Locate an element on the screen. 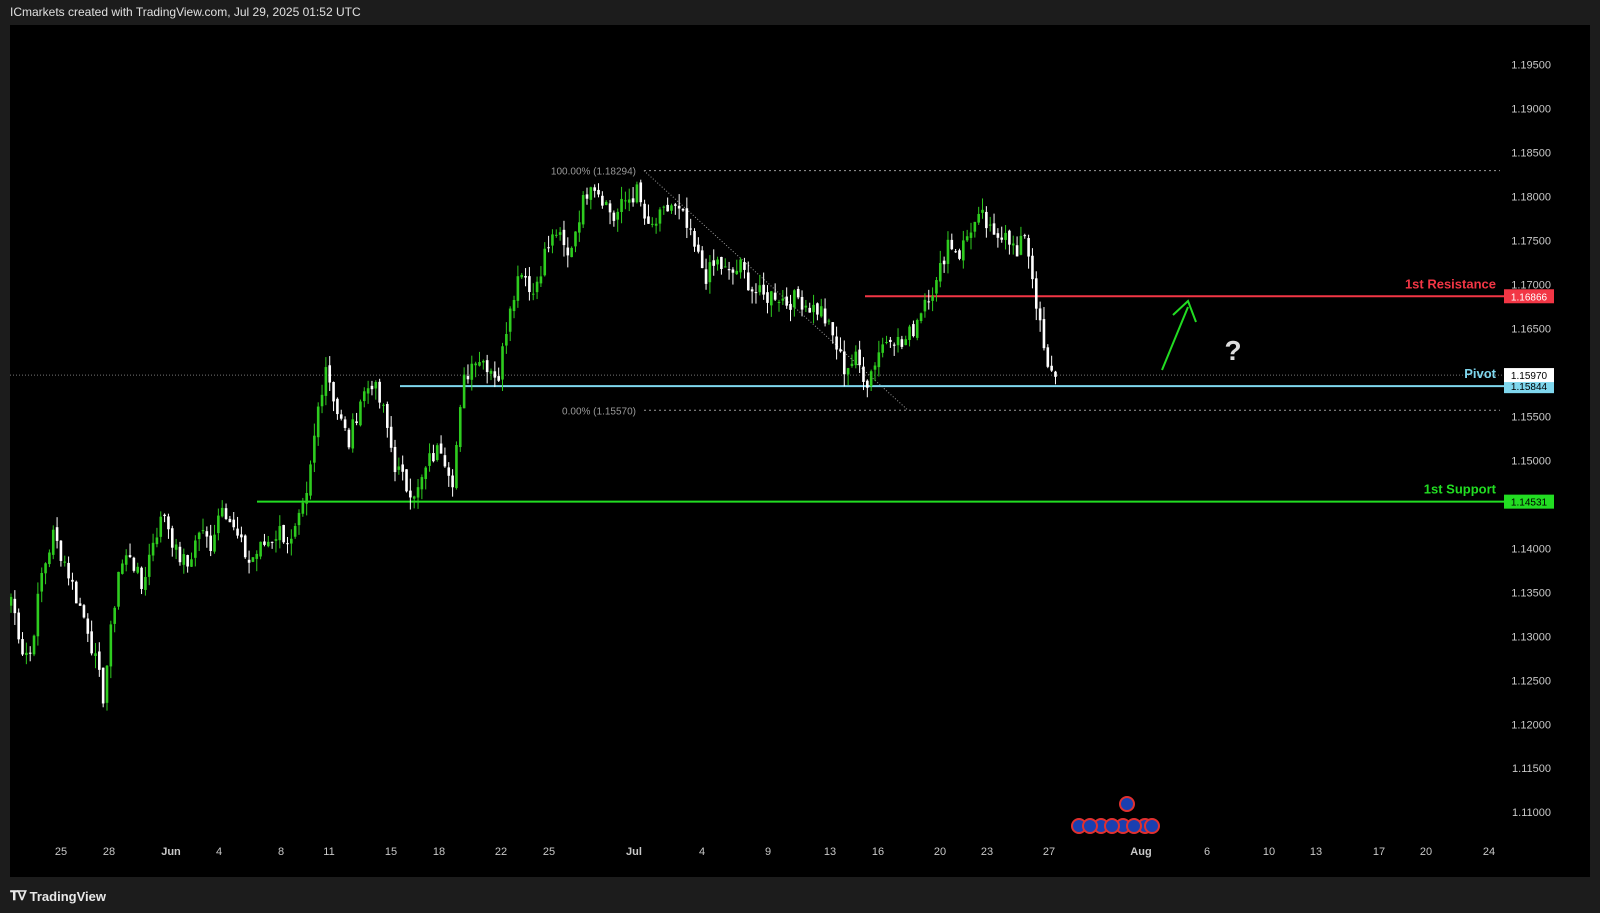  question-mark-icon: ? is located at coordinates (1232, 350).